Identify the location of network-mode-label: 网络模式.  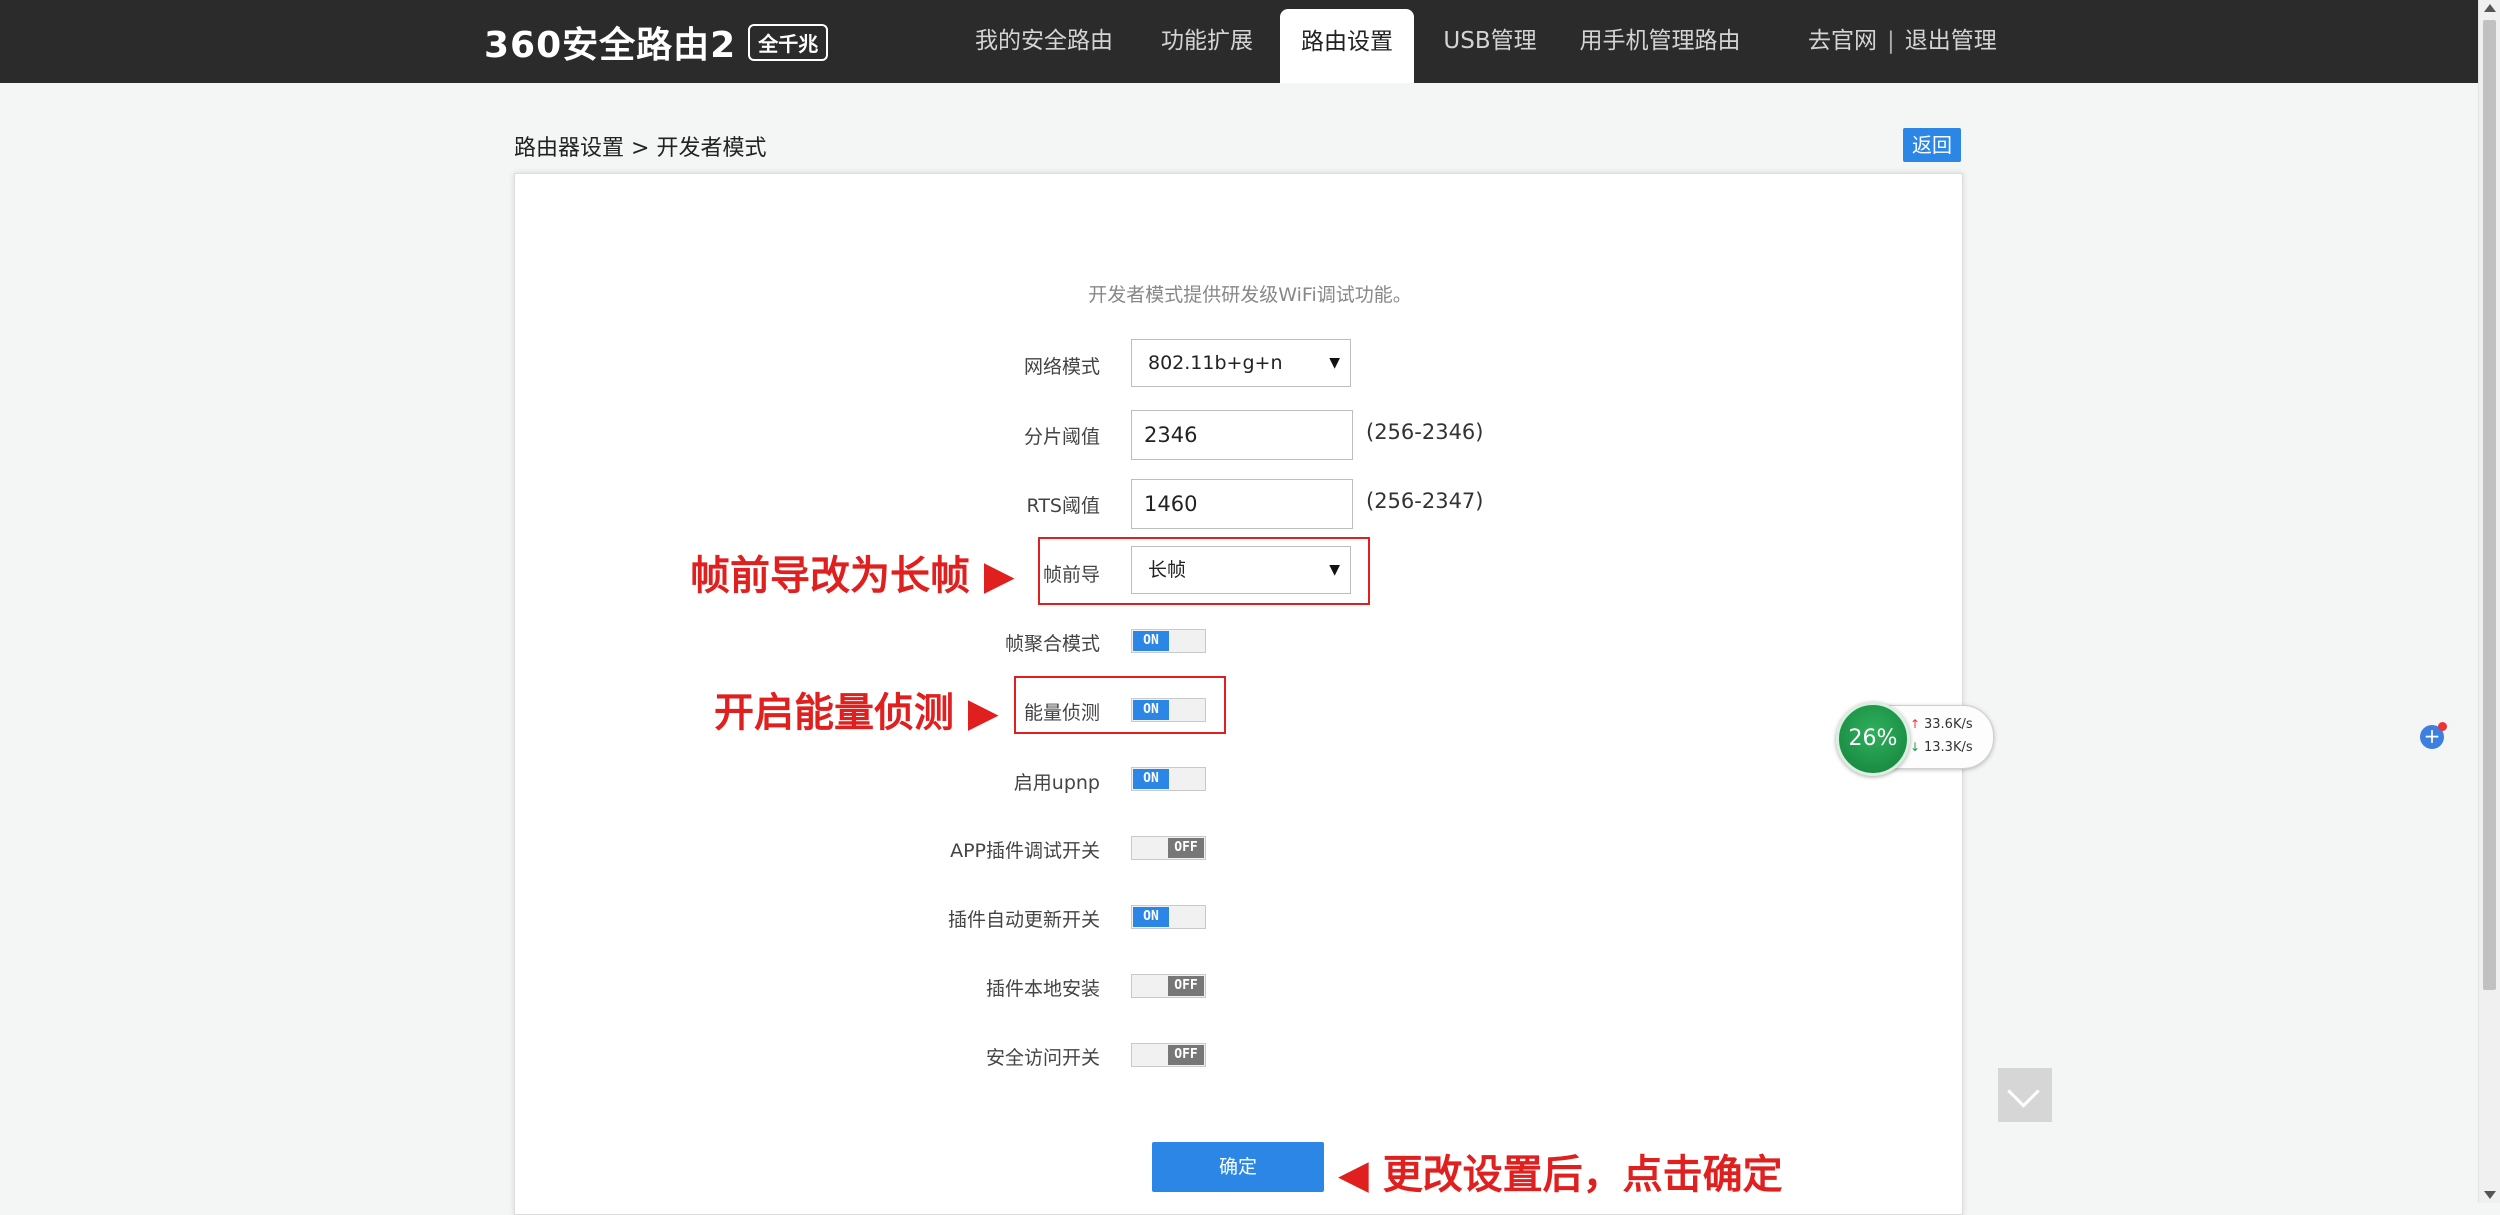
(1061, 367).